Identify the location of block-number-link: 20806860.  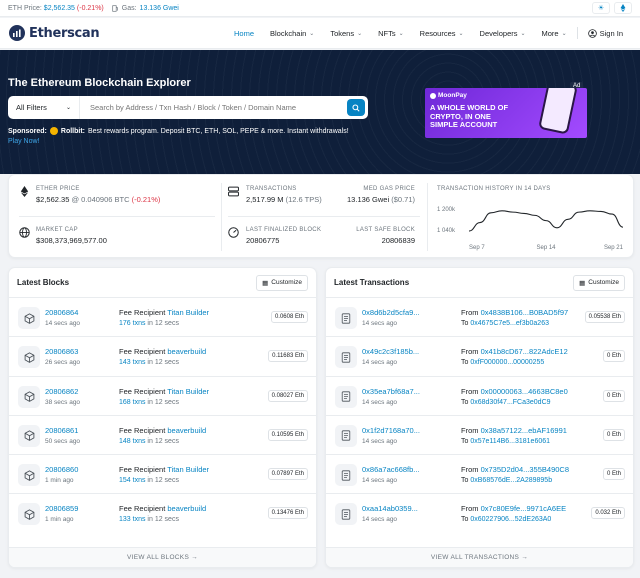
(61, 469).